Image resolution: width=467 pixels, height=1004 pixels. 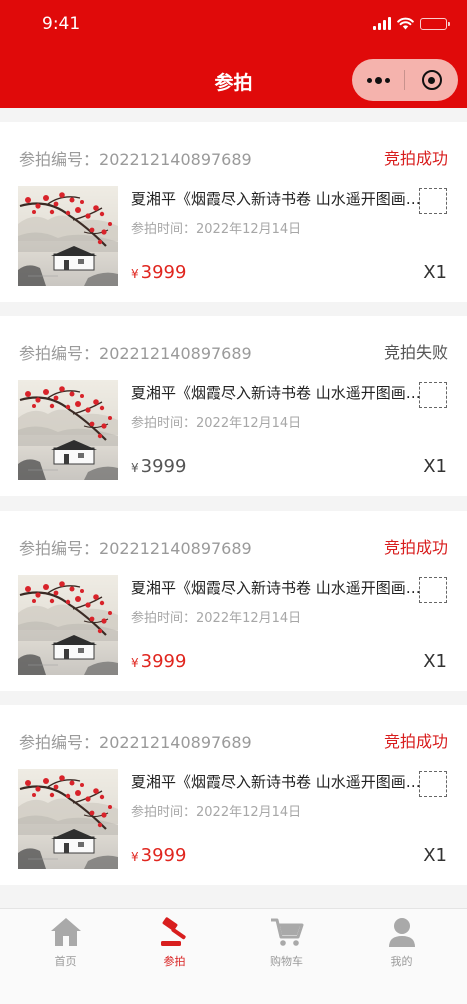 What do you see at coordinates (431, 80) in the screenshot?
I see `target-close-icon` at bounding box center [431, 80].